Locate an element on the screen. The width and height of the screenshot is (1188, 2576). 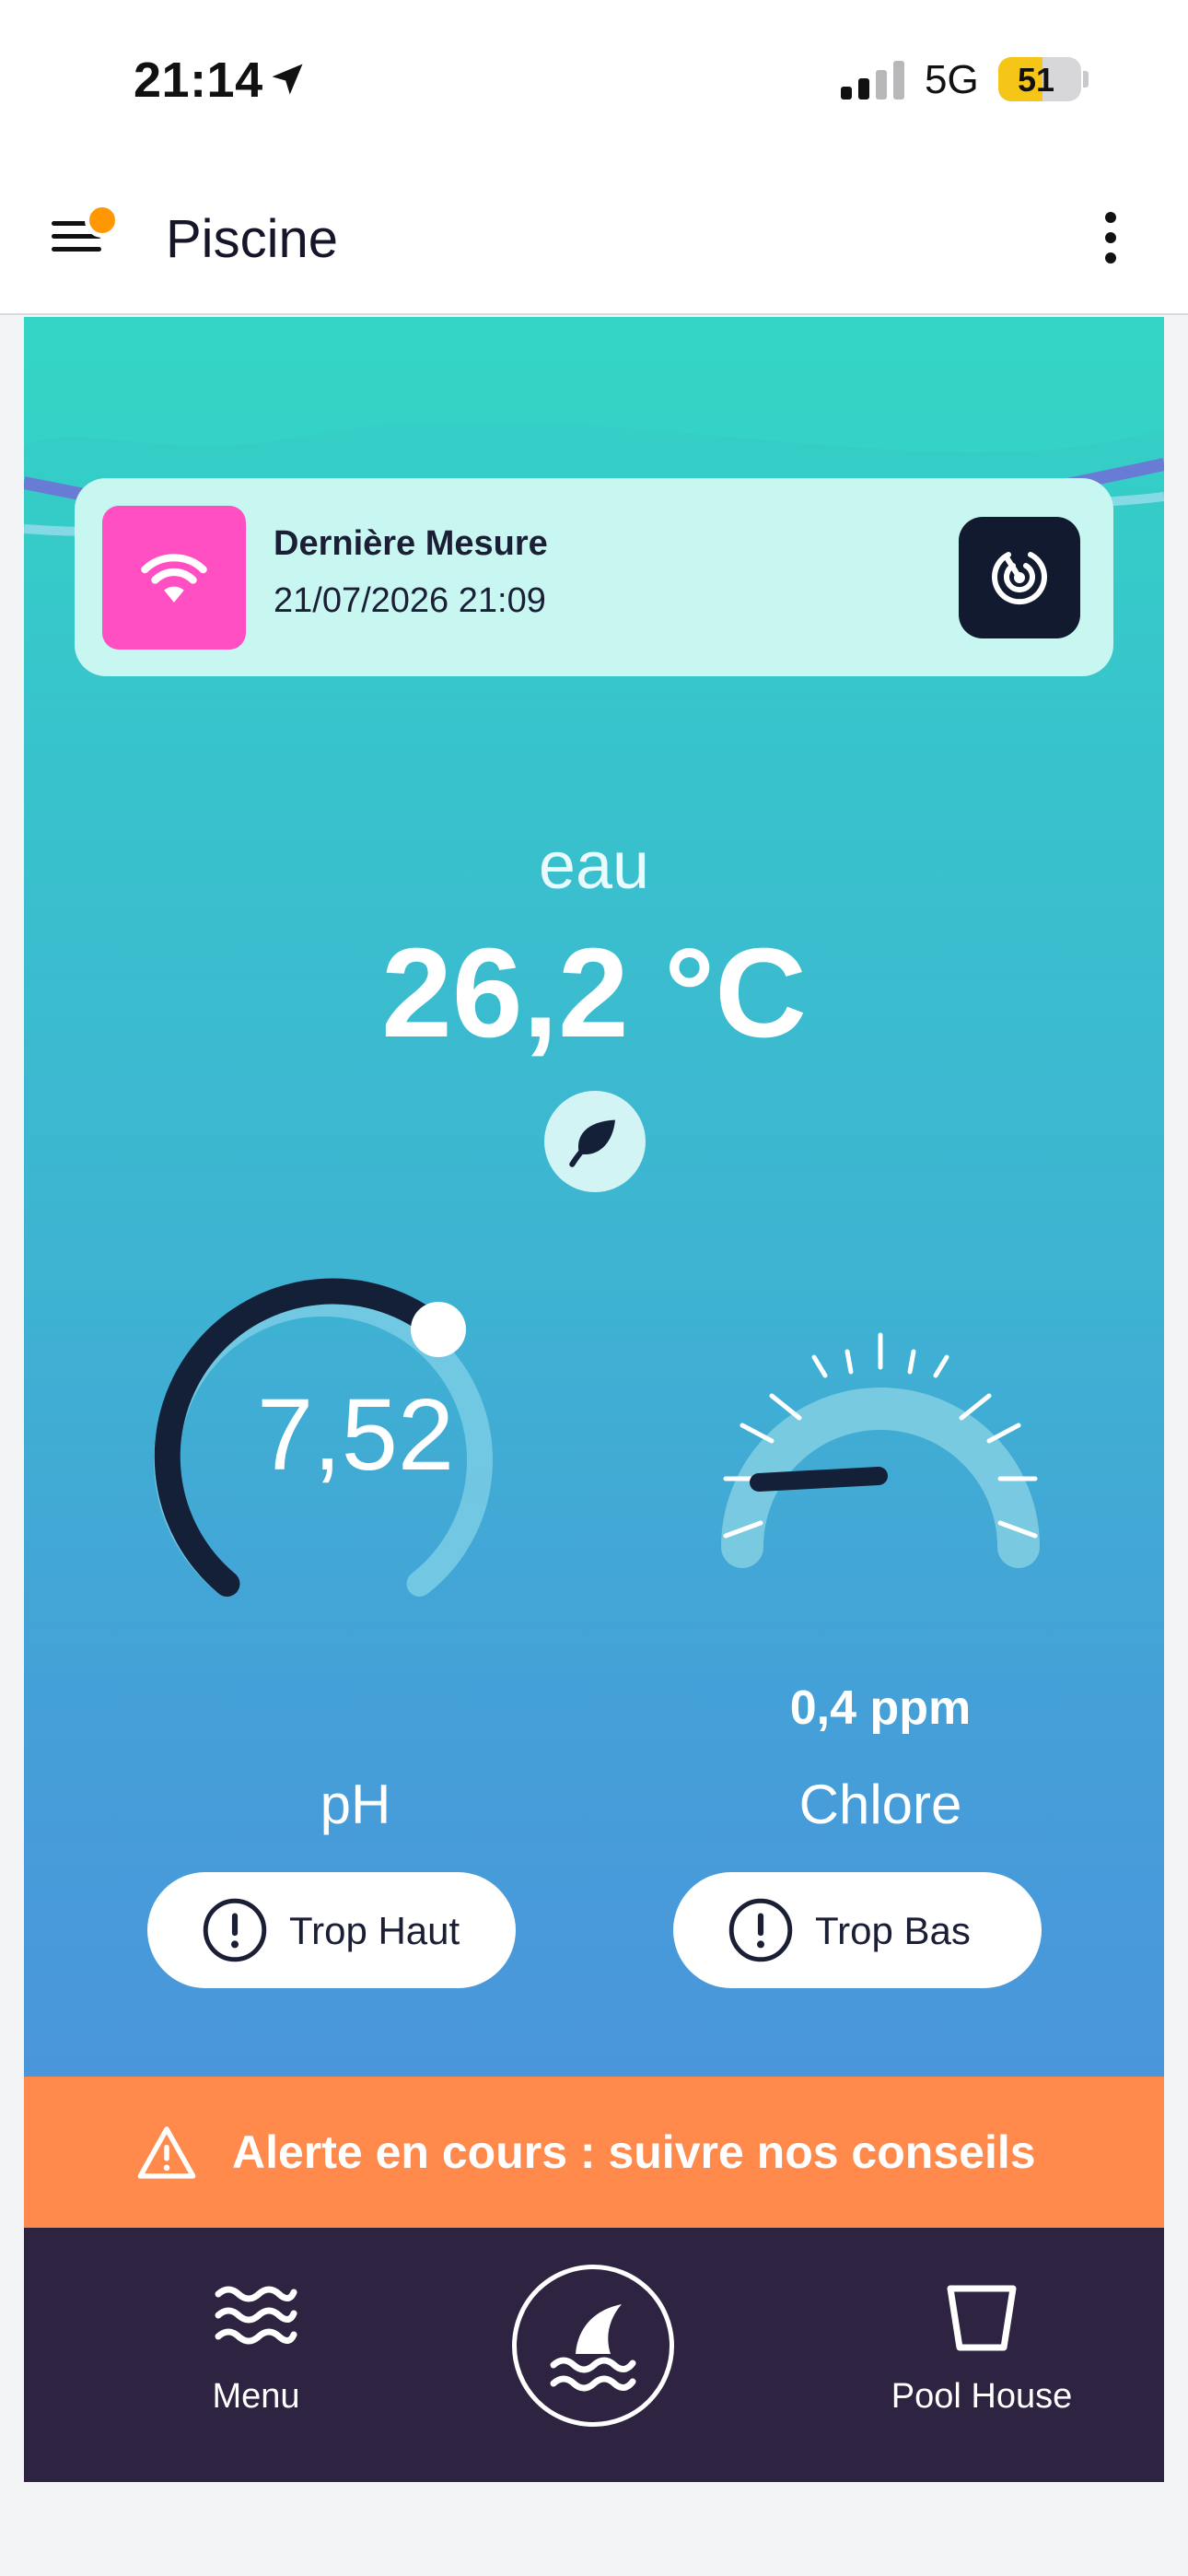
water-label: eau is located at coordinates (594, 866).